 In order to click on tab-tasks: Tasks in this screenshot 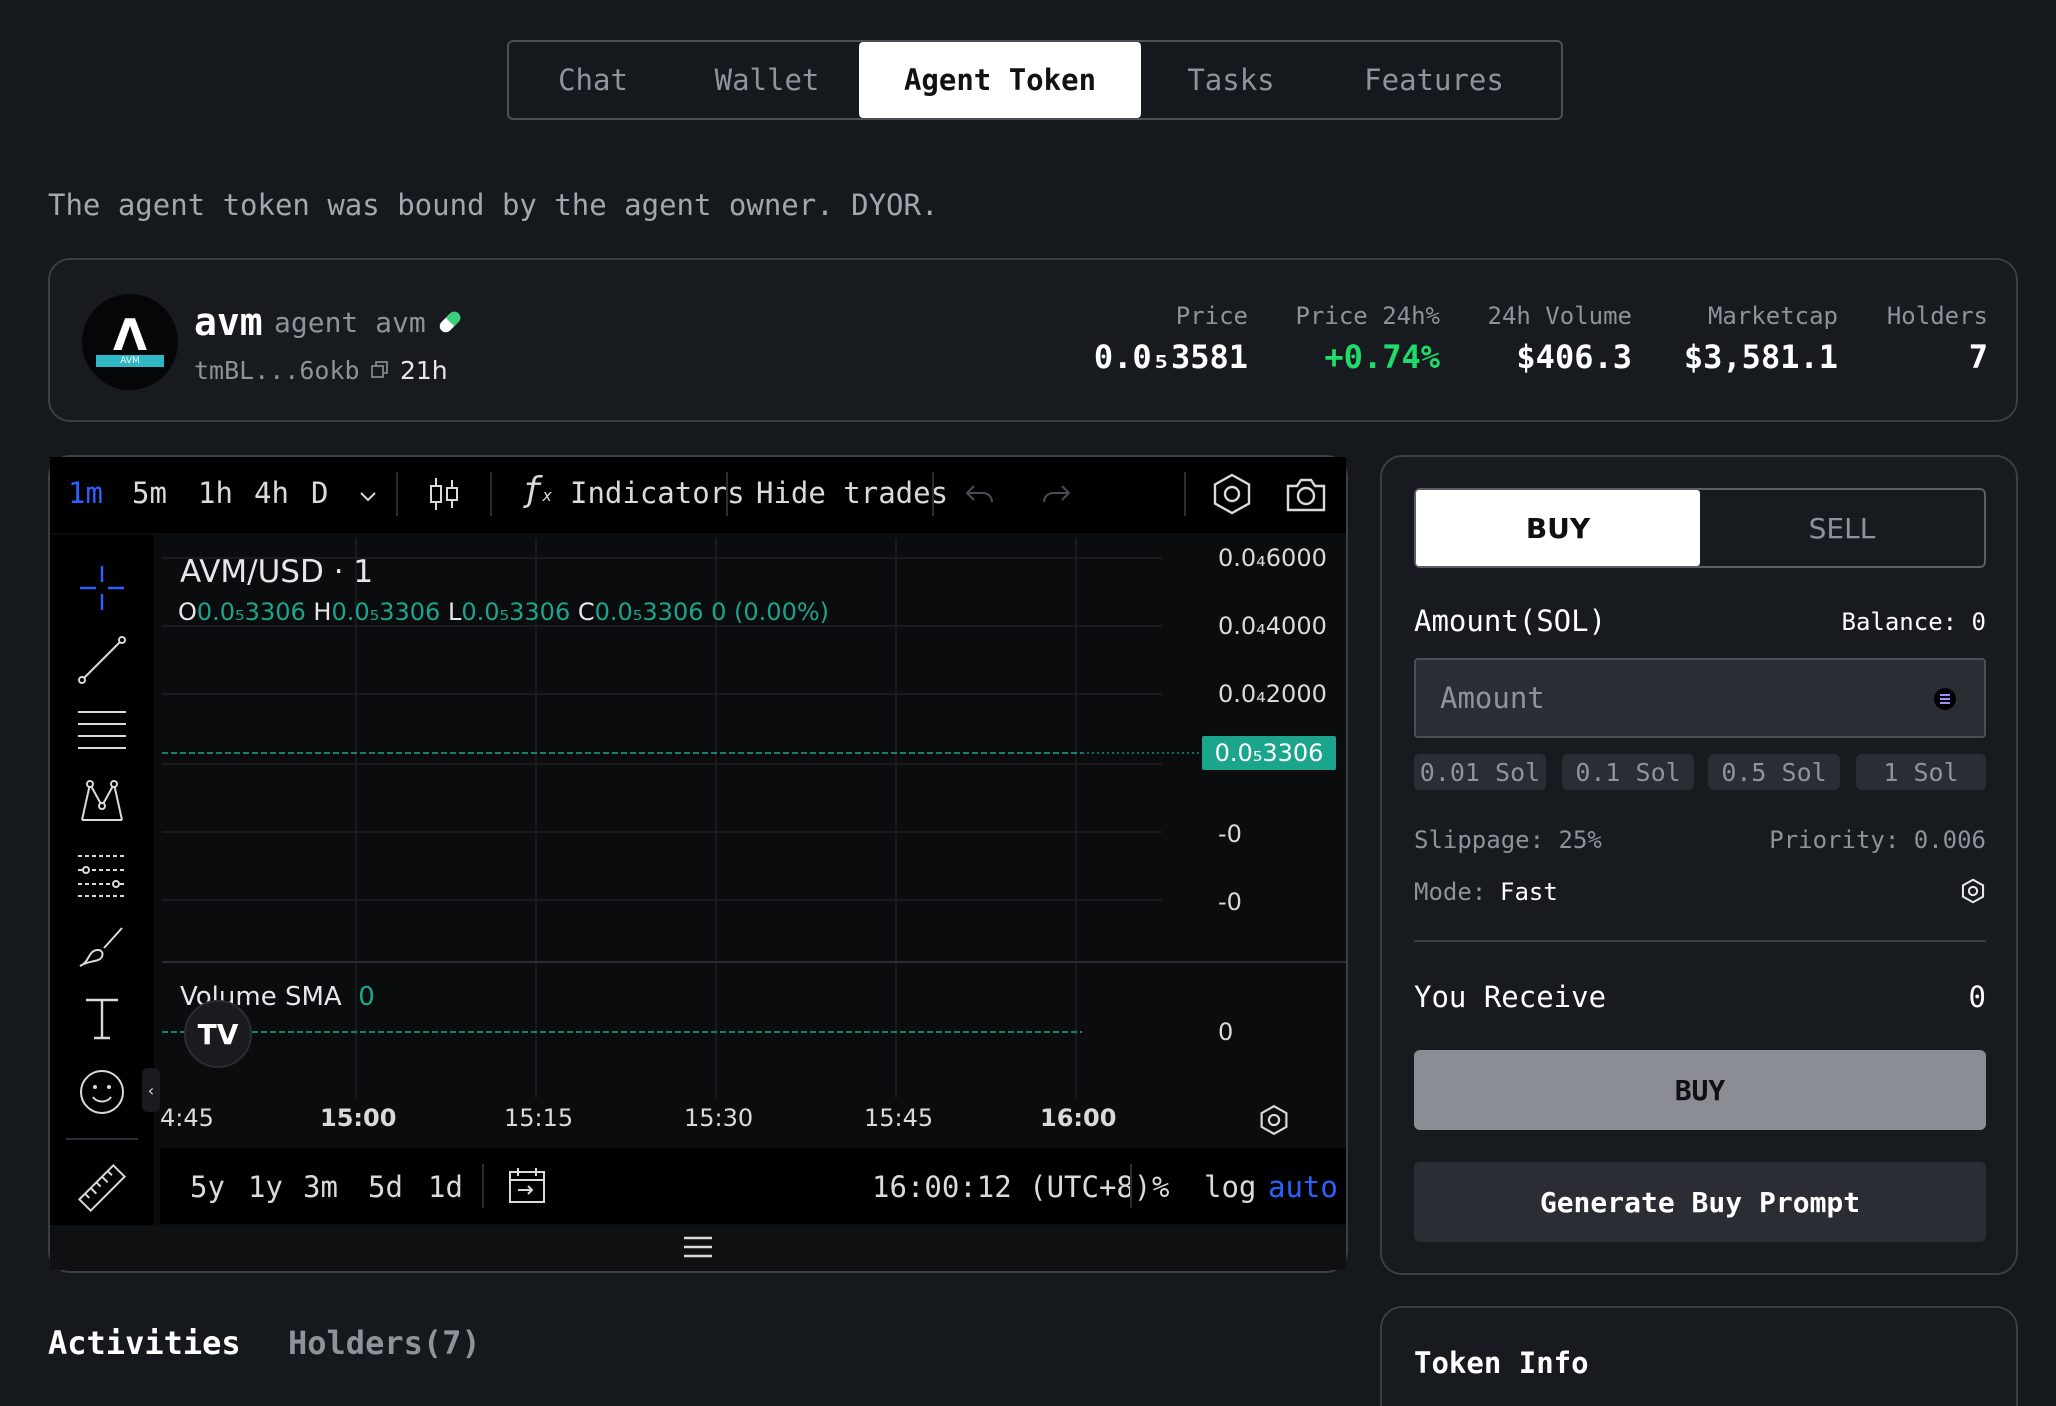, I will do `click(1231, 80)`.